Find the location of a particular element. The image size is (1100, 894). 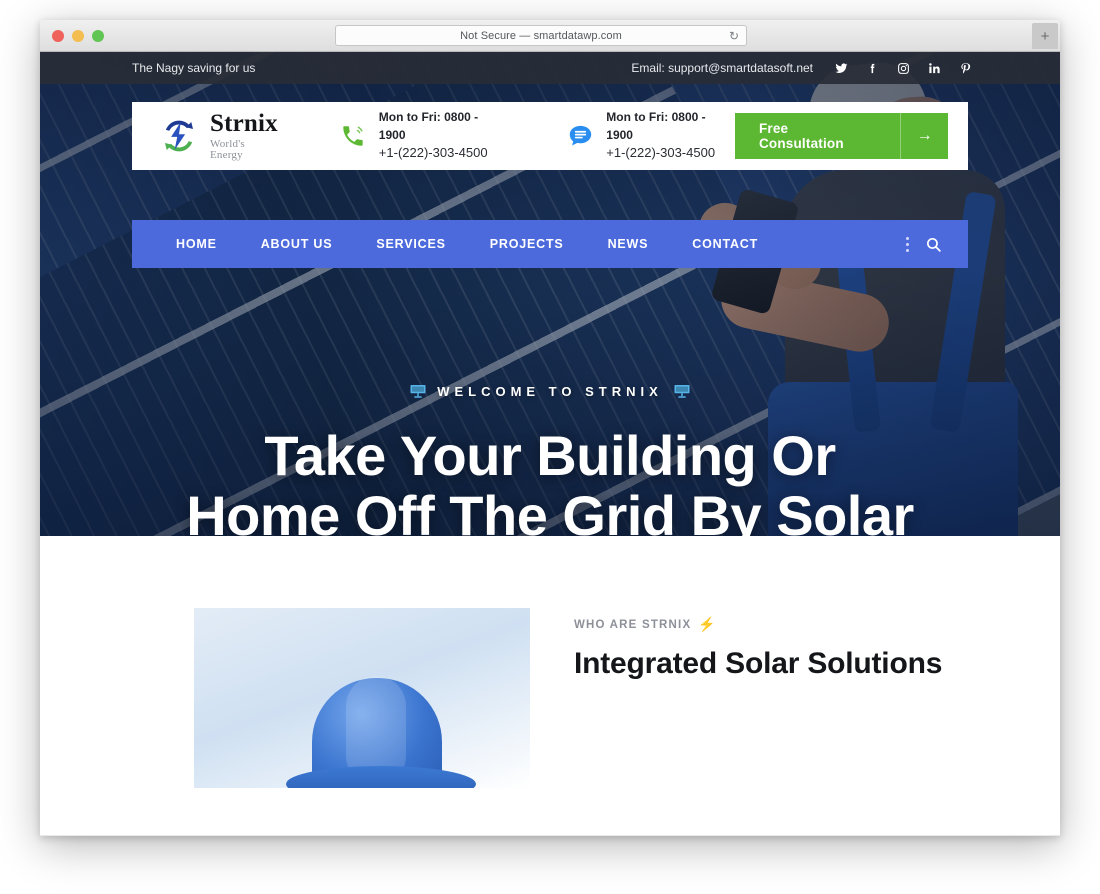

hero-title-line-1: Take Your Building Or is located at coordinates (550, 455).